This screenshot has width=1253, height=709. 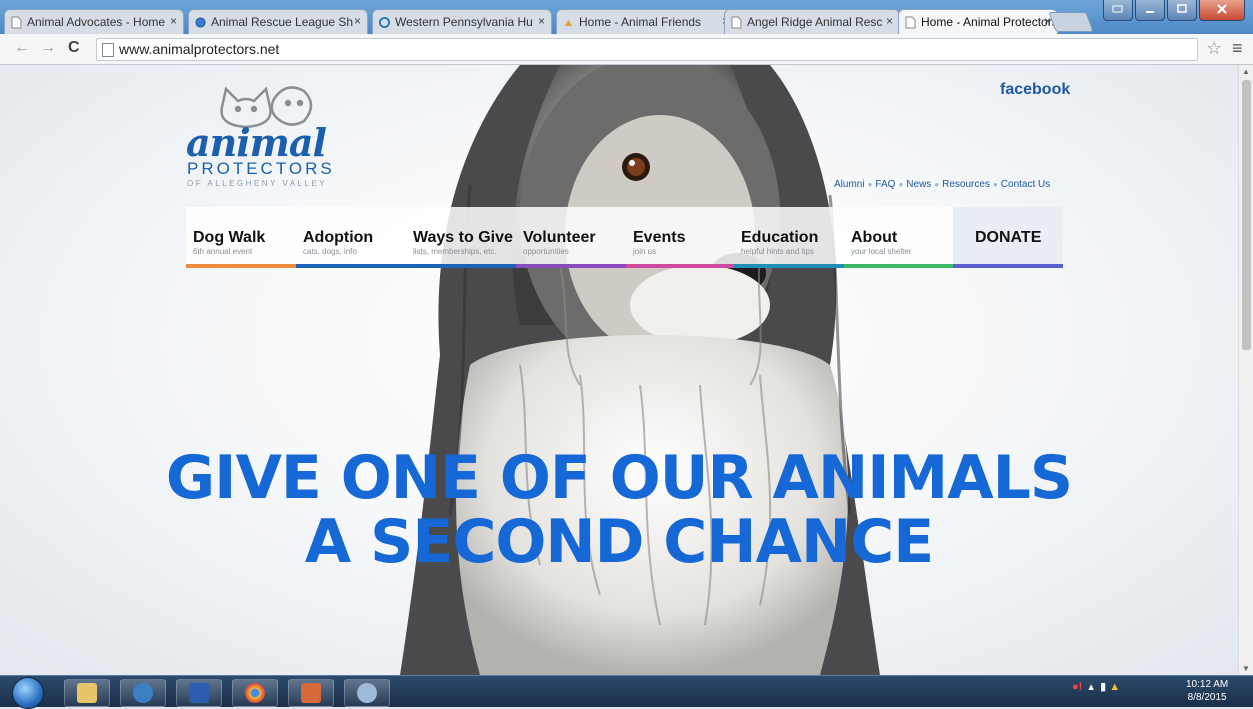 What do you see at coordinates (647, 49) in the screenshot?
I see `address-bar: www.animalprotectors.net` at bounding box center [647, 49].